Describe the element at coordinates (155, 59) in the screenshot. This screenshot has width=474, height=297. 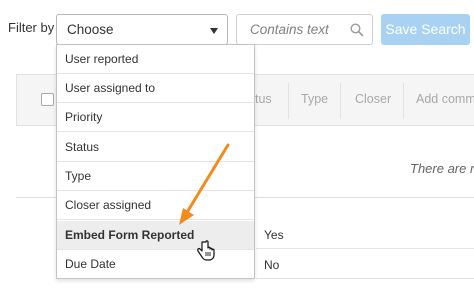
I see `dropdown-option-user-reported: User reported` at that location.